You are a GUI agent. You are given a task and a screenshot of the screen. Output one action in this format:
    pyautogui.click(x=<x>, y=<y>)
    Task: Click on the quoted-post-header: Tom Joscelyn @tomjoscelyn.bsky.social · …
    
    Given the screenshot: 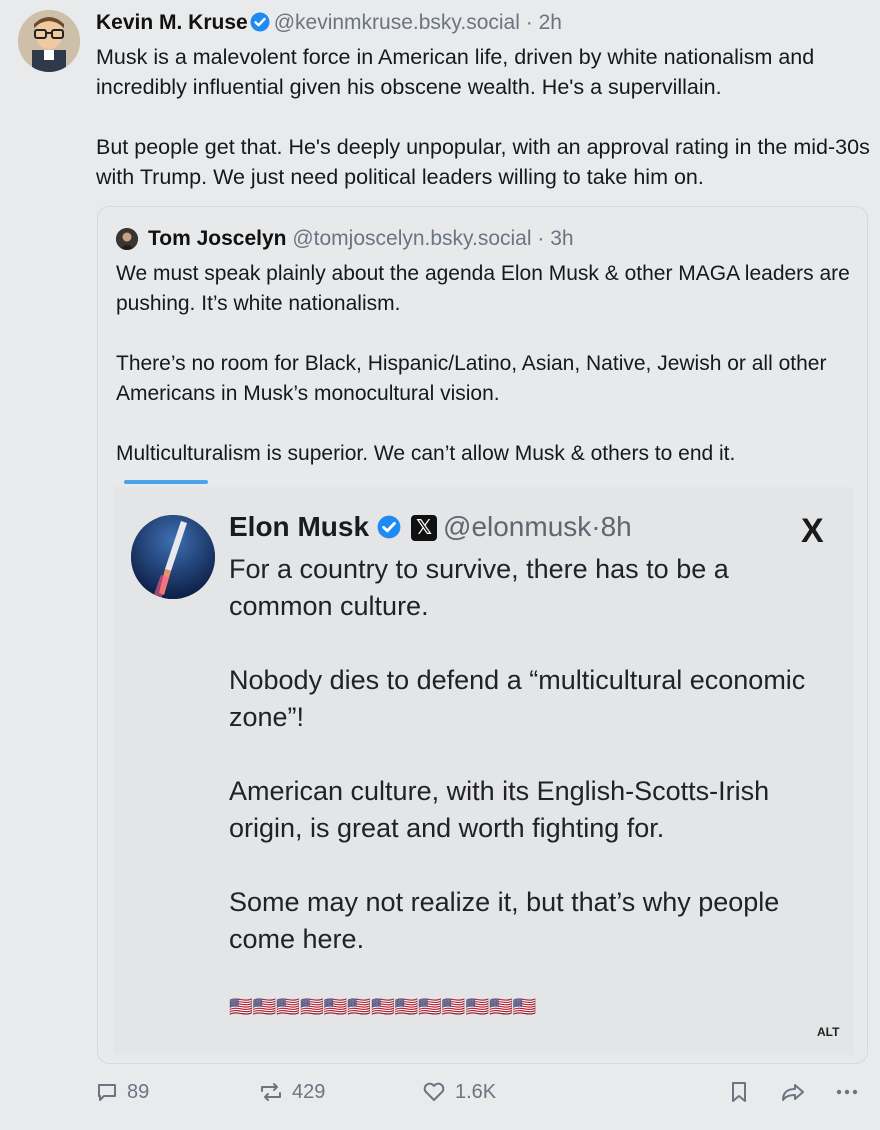 What is the action you would take?
    pyautogui.click(x=361, y=239)
    